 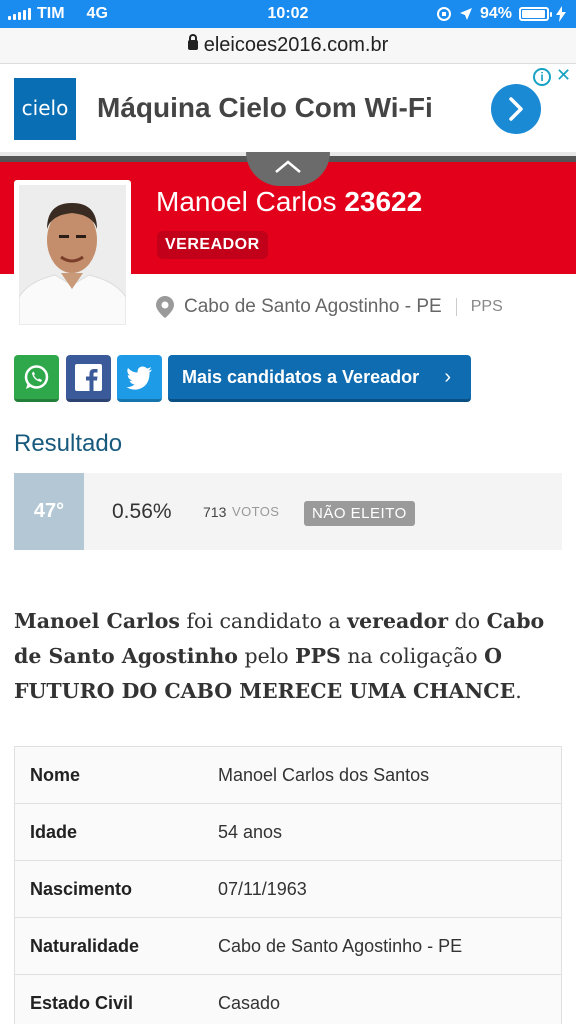 I want to click on chevron-up-icon, so click(x=288, y=166).